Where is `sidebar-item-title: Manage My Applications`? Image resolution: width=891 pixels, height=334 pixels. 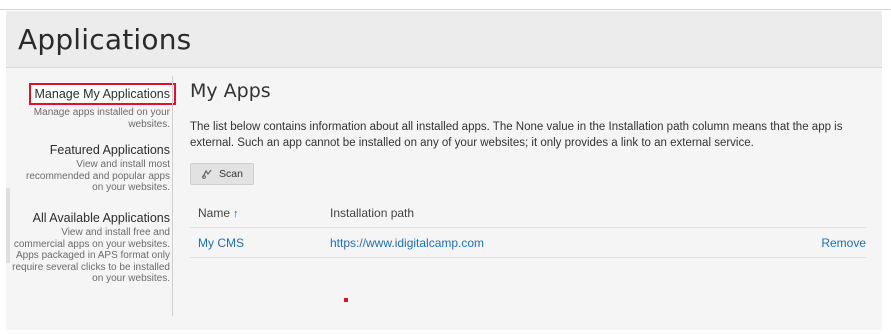
sidebar-item-title: Manage My Applications is located at coordinates (102, 94).